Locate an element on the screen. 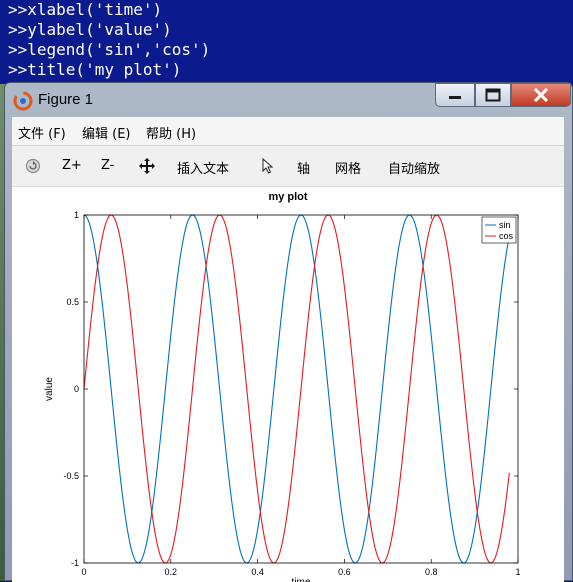 The image size is (573, 582). y-axis-label: value is located at coordinates (49, 389).